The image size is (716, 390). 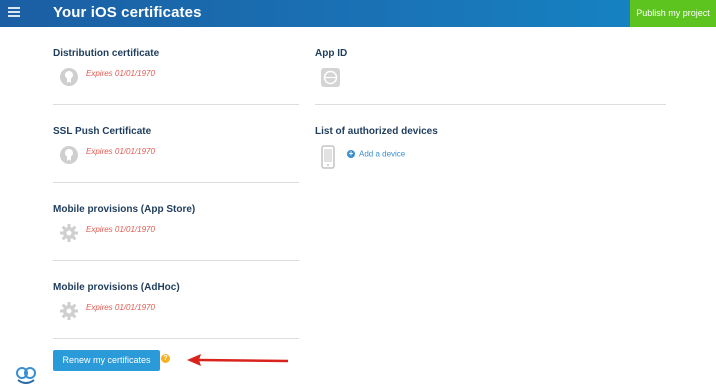 I want to click on renew-certificates-button: Renew my certificates, so click(x=106, y=360).